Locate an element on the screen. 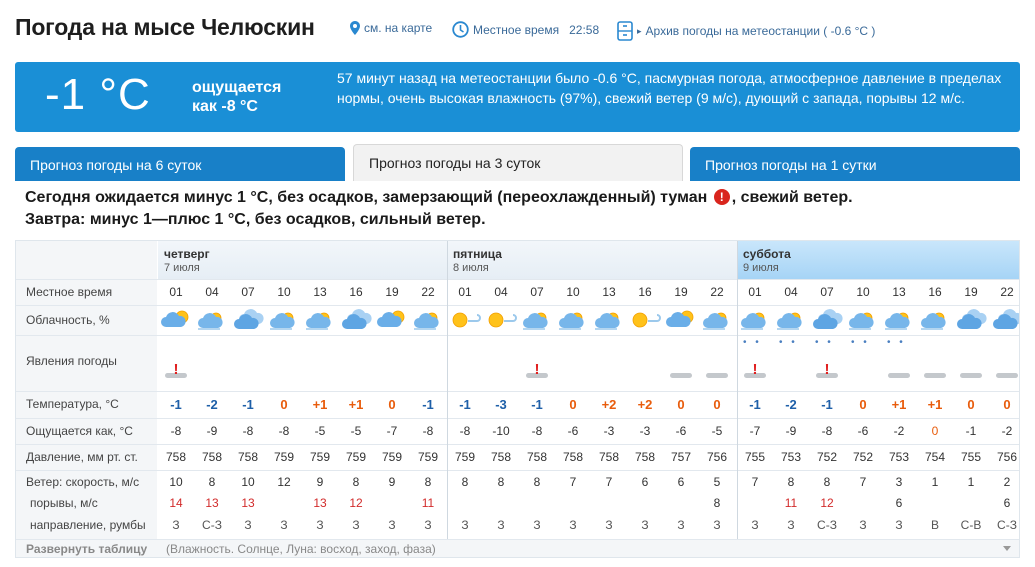 The image size is (1035, 567). row-label-cloud: Облачность, % is located at coordinates (68, 320).